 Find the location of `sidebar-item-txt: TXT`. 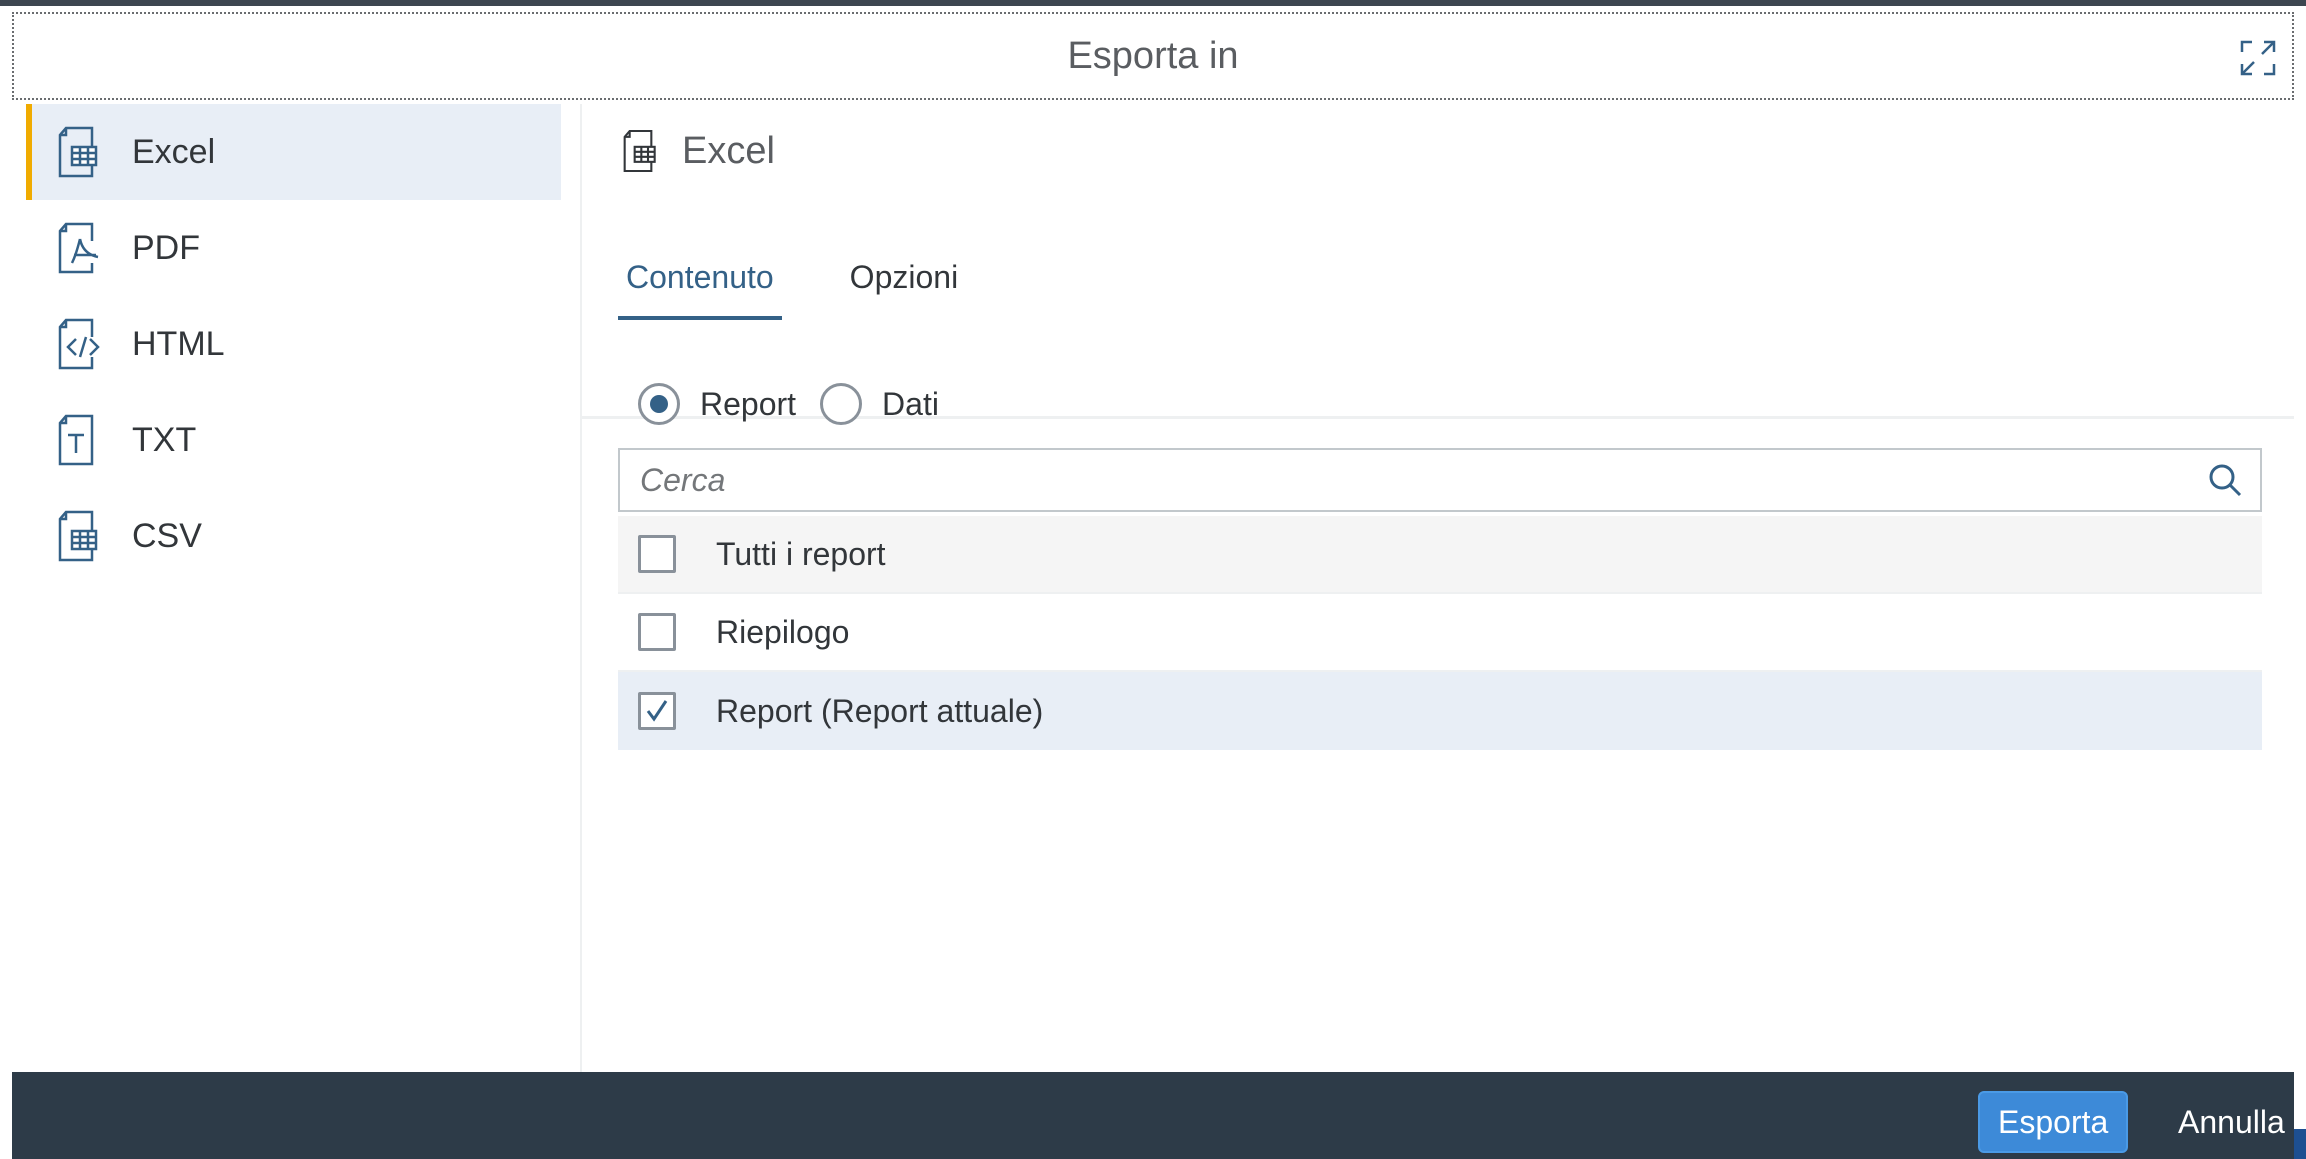

sidebar-item-txt: TXT is located at coordinates (293, 440).